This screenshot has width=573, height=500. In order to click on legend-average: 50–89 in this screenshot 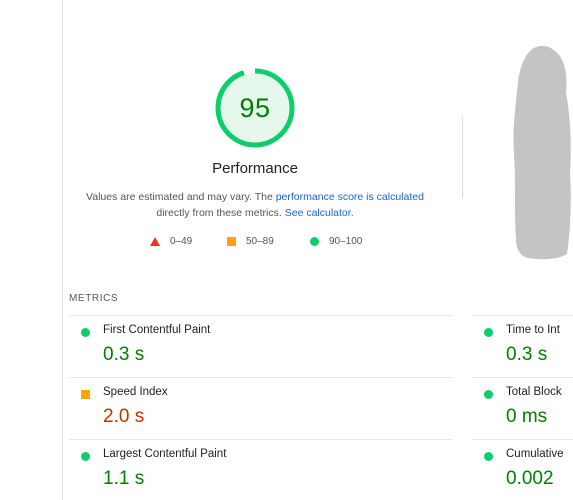, I will do `click(250, 241)`.